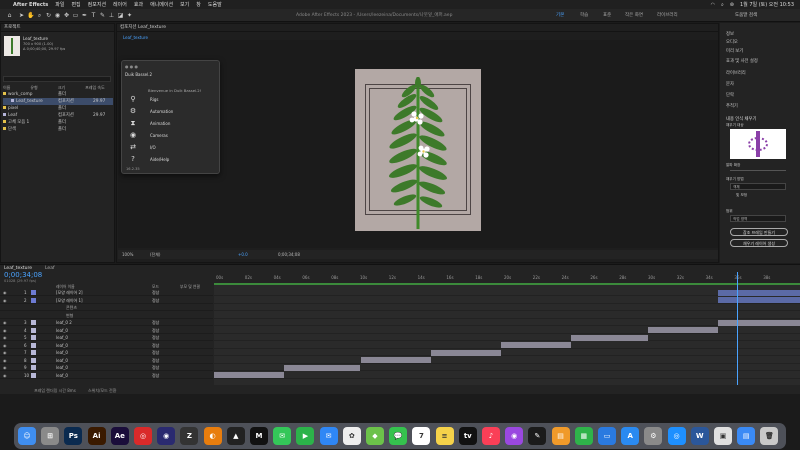 This screenshot has width=800, height=450. I want to click on dock-app-icon: W, so click(699, 436).